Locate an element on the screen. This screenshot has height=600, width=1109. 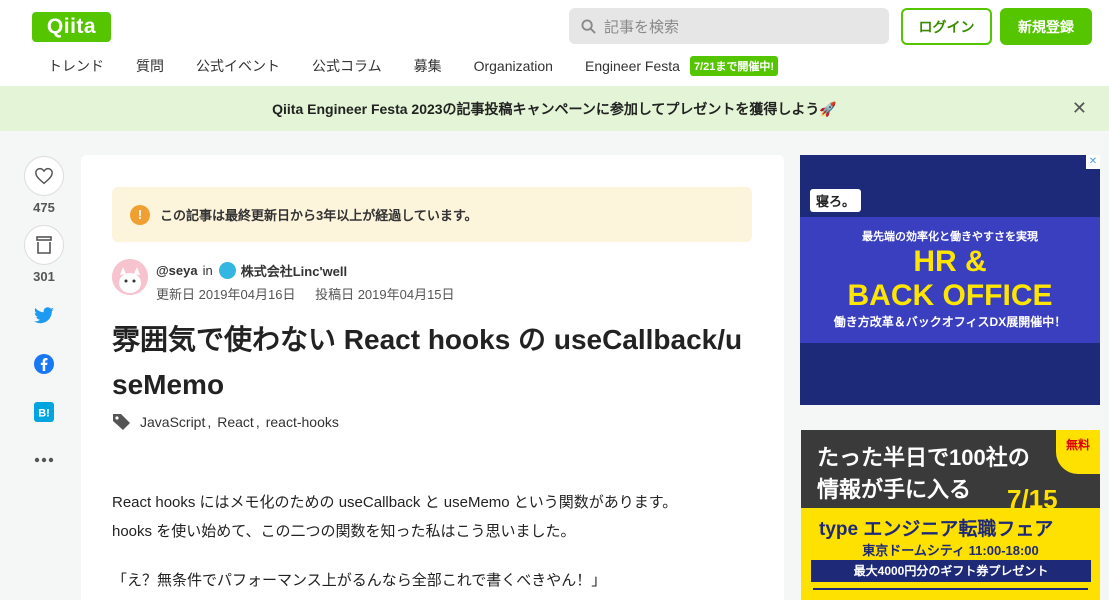
tag-icon is located at coordinates (121, 422).